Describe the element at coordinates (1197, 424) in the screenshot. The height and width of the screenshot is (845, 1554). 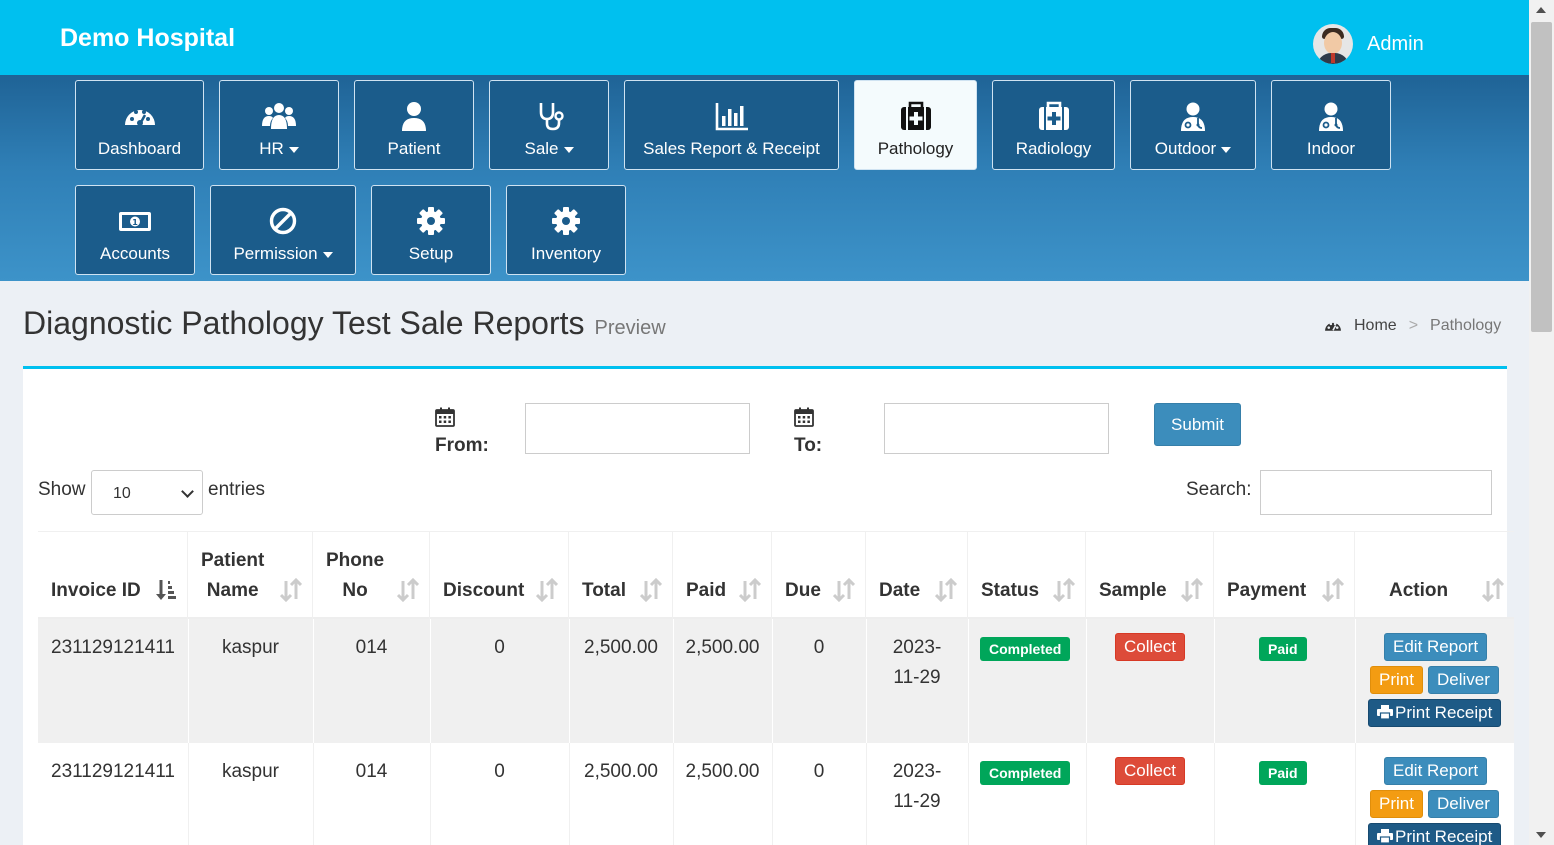
I see `submit-button: Submit` at that location.